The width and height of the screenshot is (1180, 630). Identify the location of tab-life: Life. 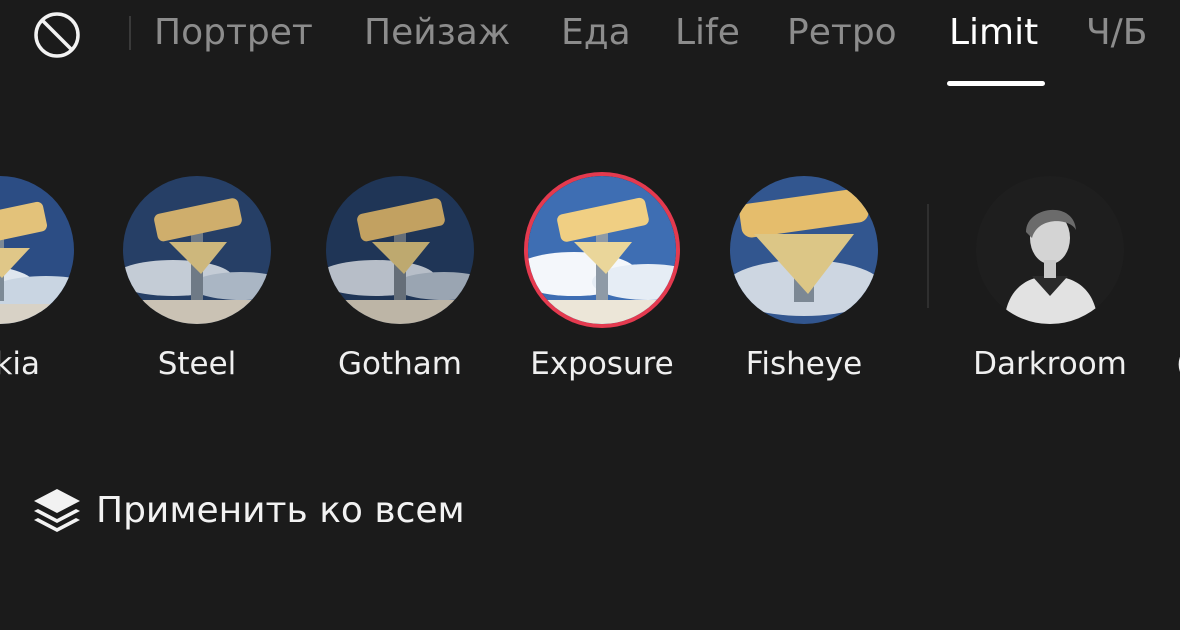
(707, 33).